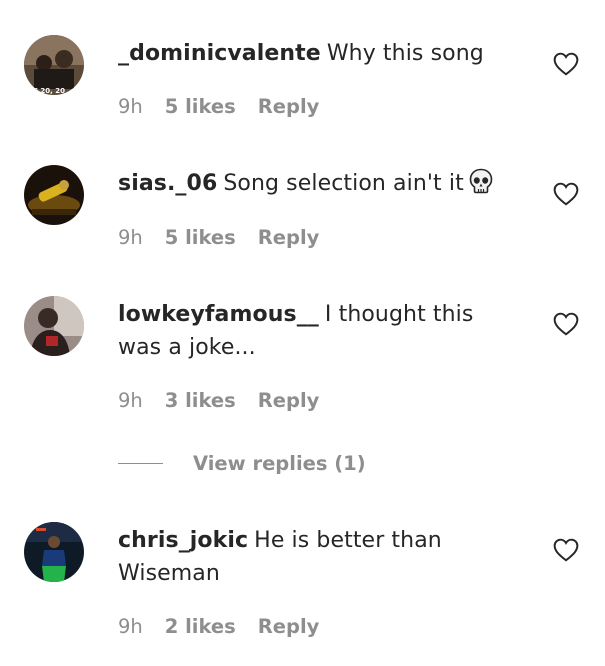 This screenshot has height=666, width=605. Describe the element at coordinates (54, 65) in the screenshot. I see `avatar: FC 20, 20` at that location.